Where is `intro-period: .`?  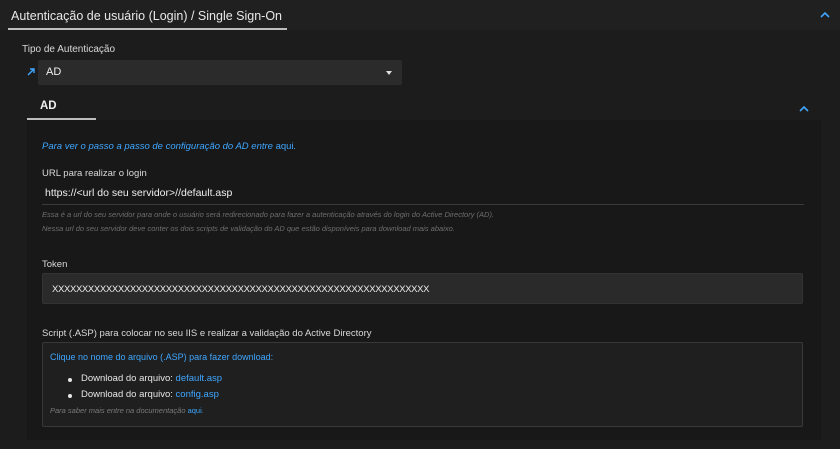 intro-period: . is located at coordinates (295, 146).